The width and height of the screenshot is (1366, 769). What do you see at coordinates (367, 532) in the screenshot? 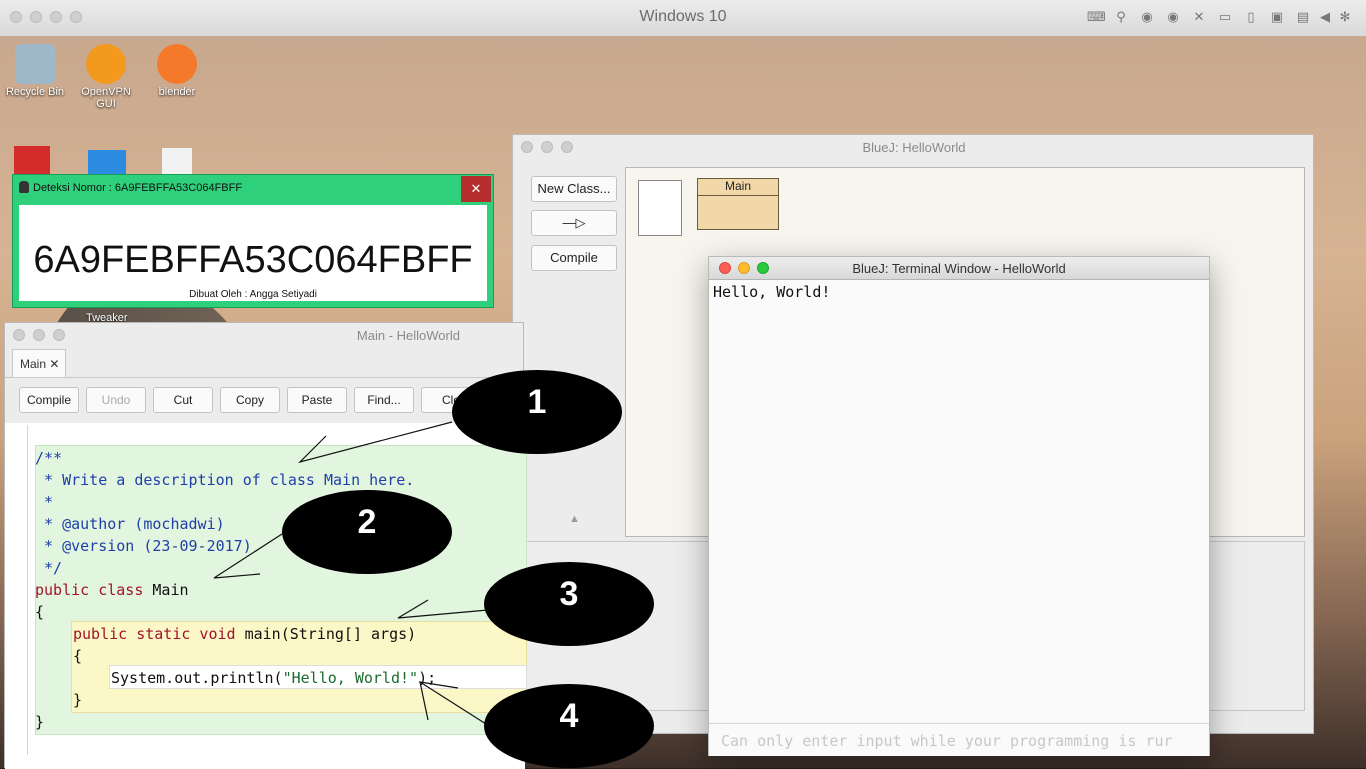
I see `annotation-badge-2: 2` at bounding box center [367, 532].